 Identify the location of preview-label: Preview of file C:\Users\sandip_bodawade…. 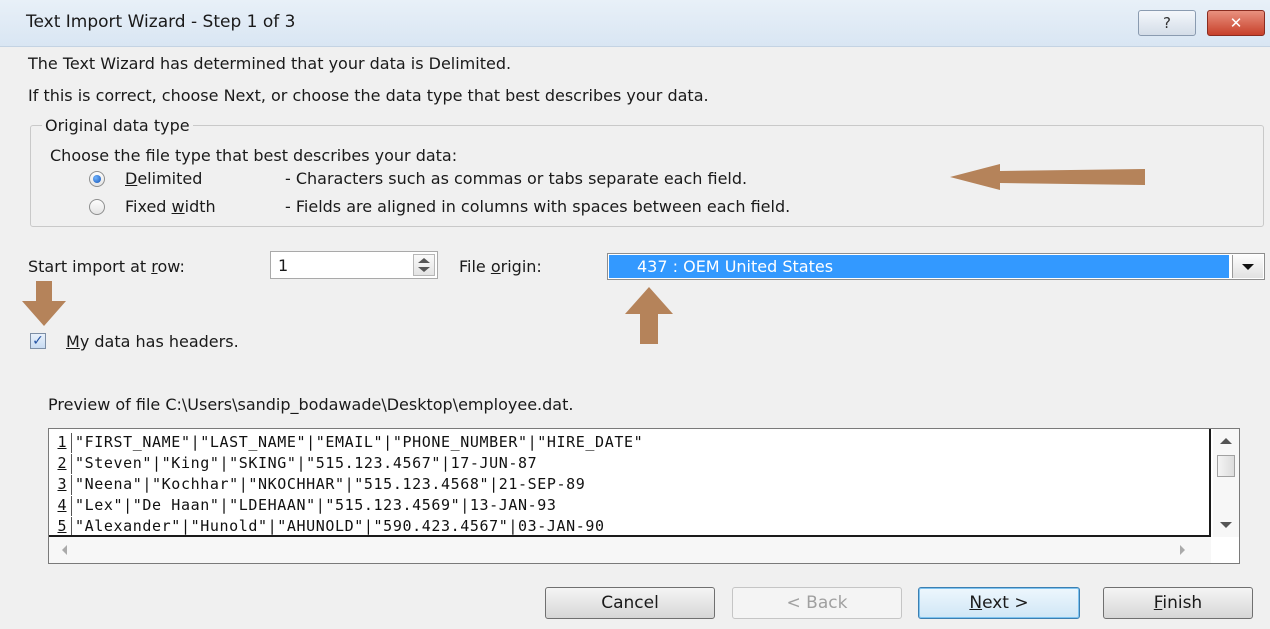
(311, 404).